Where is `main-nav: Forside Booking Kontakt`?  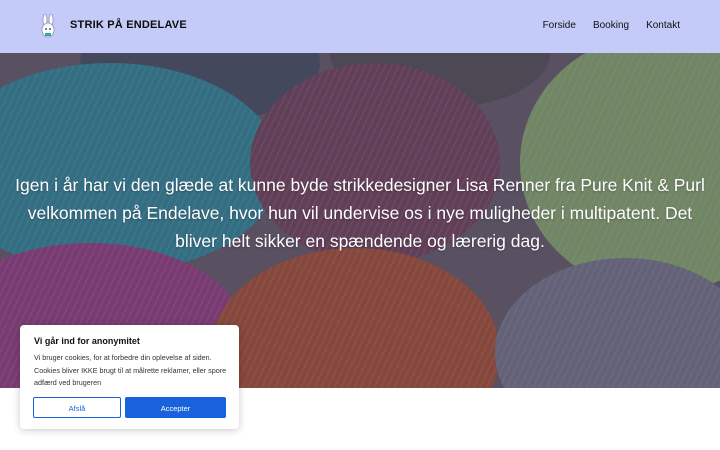
main-nav: Forside Booking Kontakt is located at coordinates (611, 25).